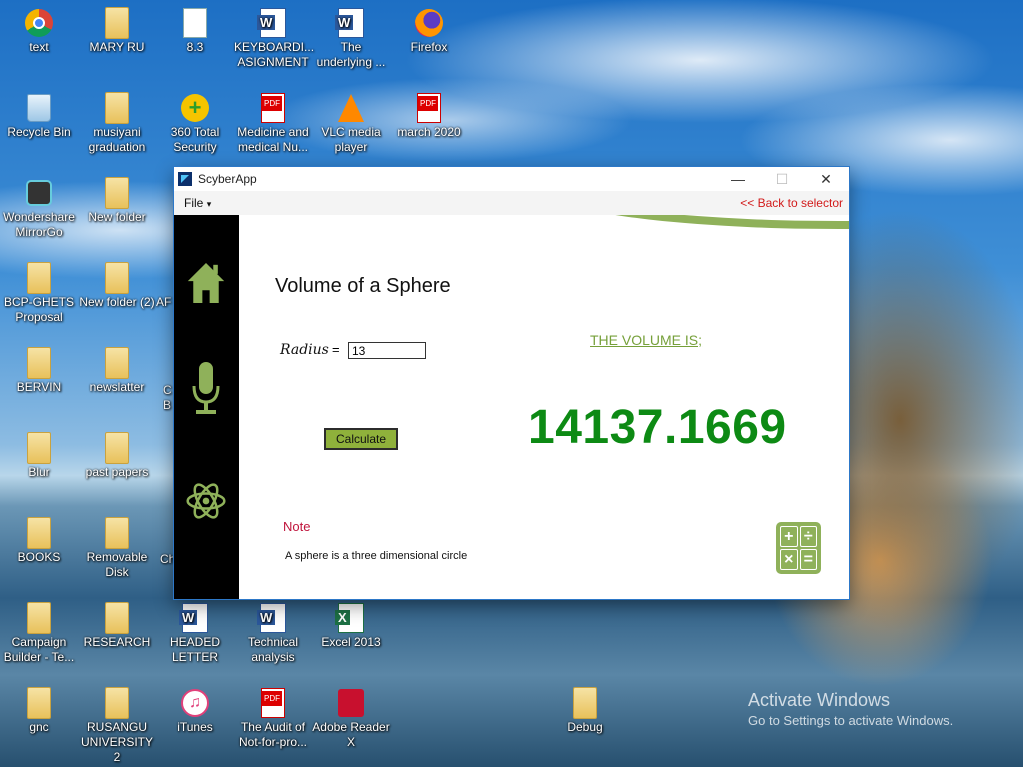 The image size is (1023, 767). Describe the element at coordinates (39, 209) in the screenshot. I see `desktop-icon-mirrorgo: Wondershare MirrorGo` at that location.